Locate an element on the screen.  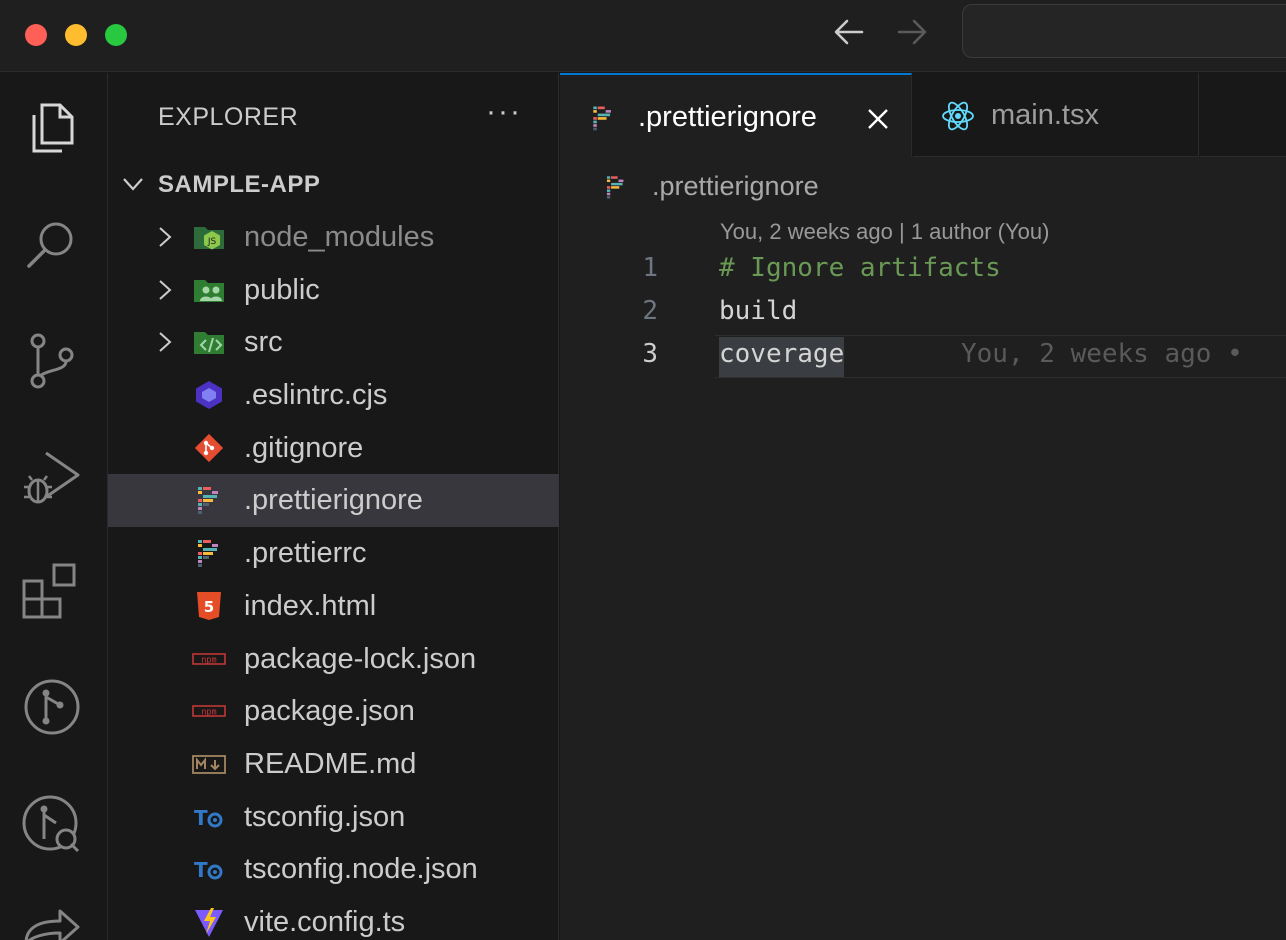
maximize-window-button is located at coordinates (116, 35).